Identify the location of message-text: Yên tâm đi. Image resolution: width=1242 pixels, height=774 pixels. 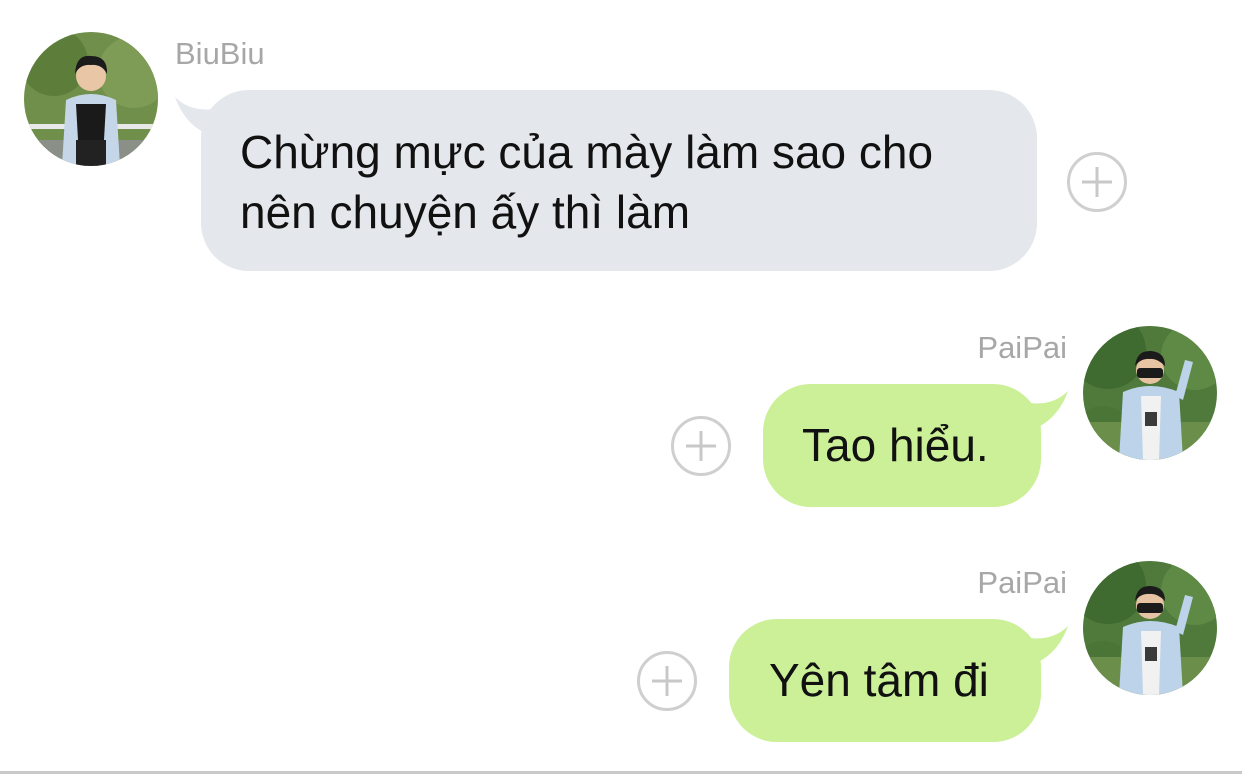
(879, 680).